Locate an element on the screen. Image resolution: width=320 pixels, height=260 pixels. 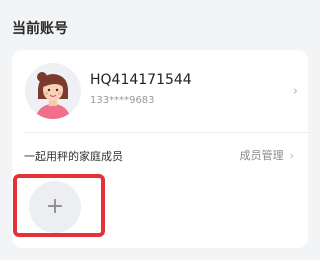
member-management-label: 成员管理 is located at coordinates (261, 155).